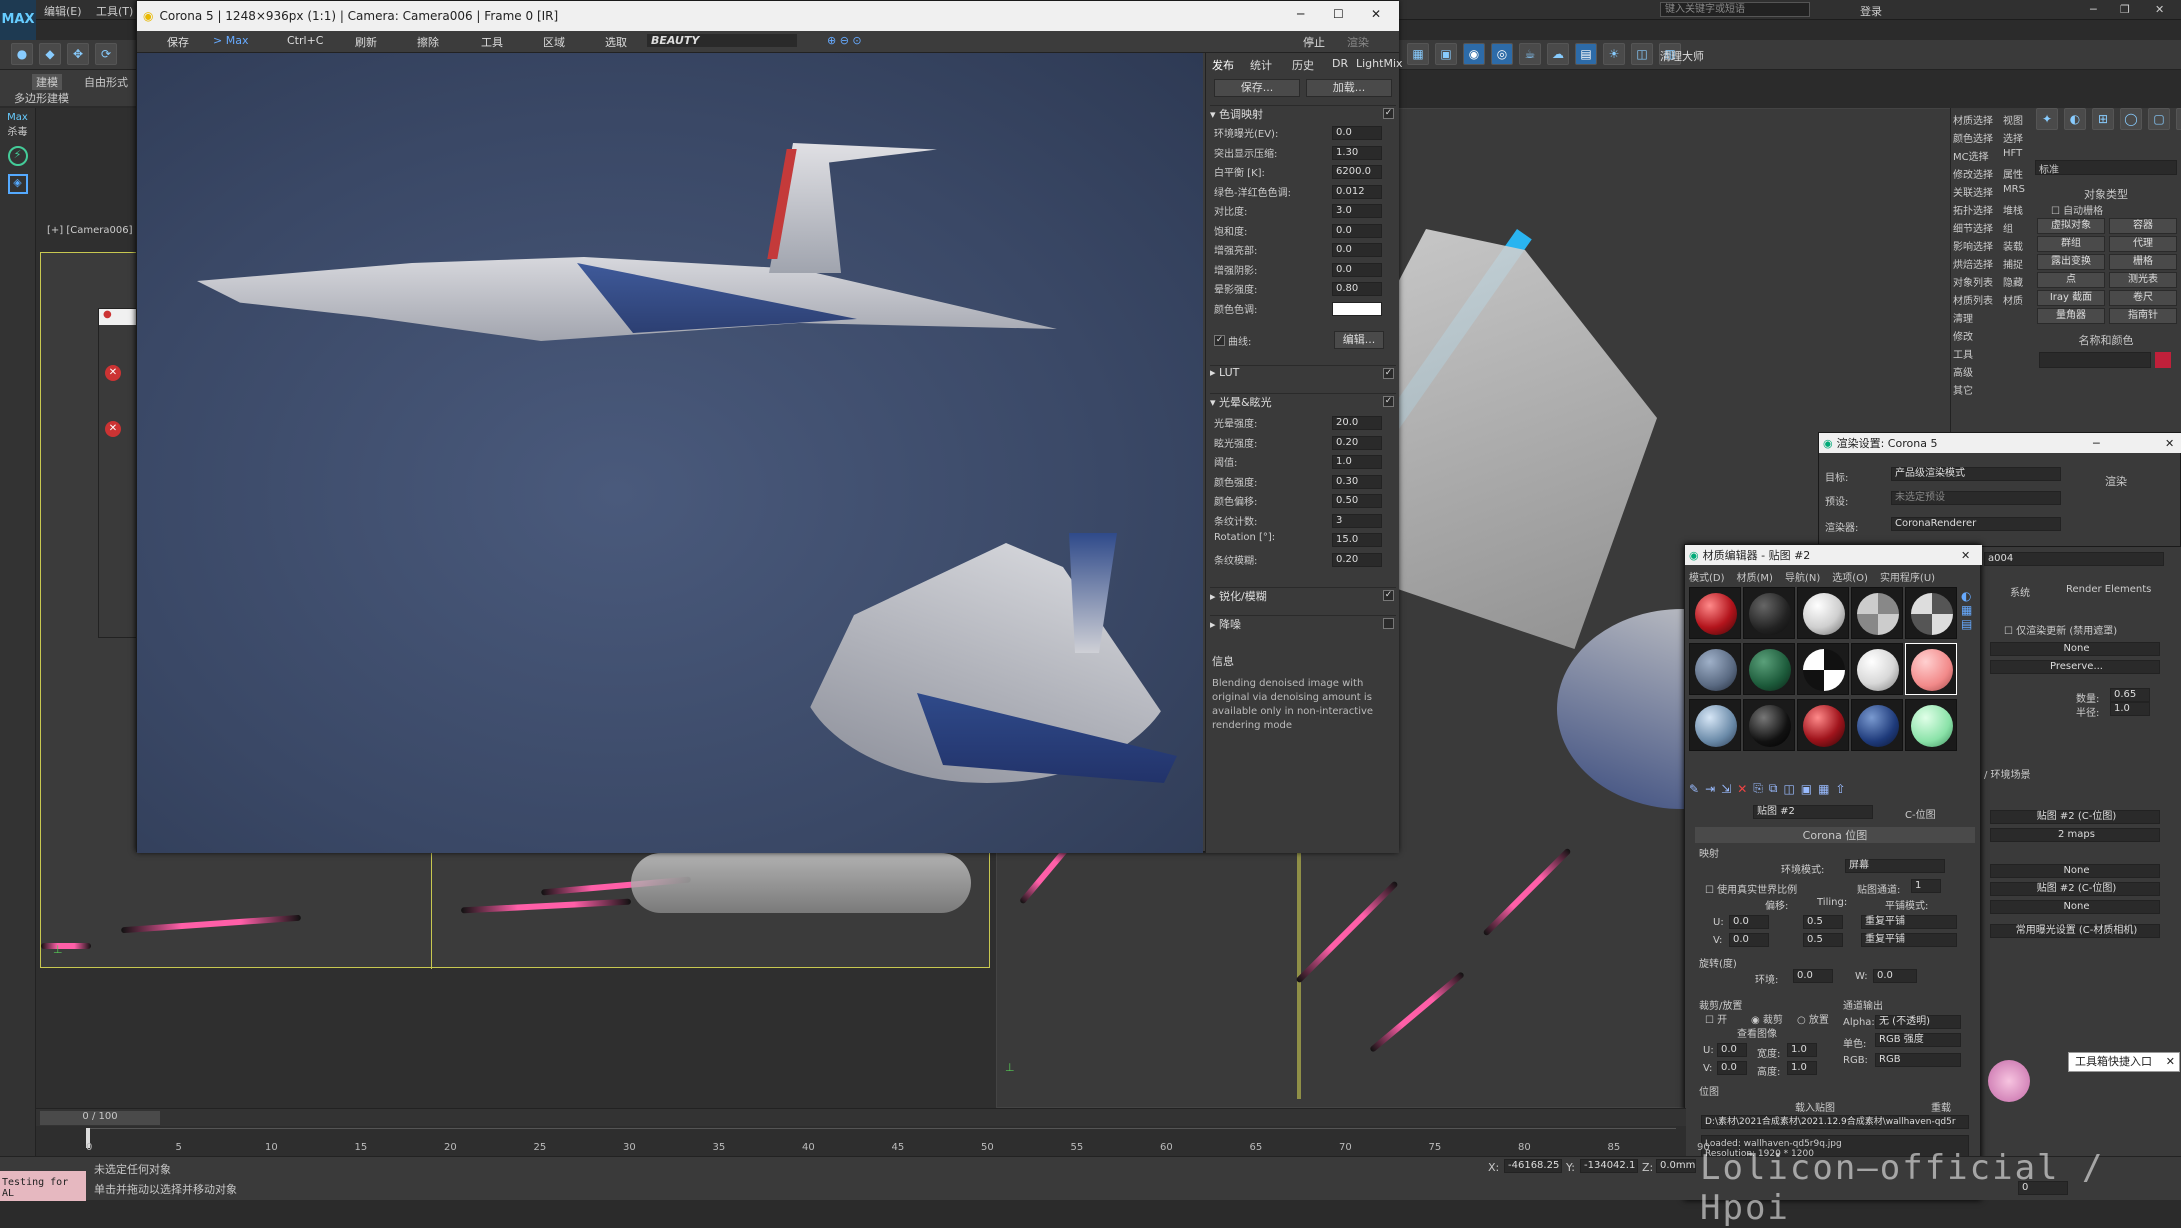  I want to click on amount-field: 0.65, so click(2130, 695).